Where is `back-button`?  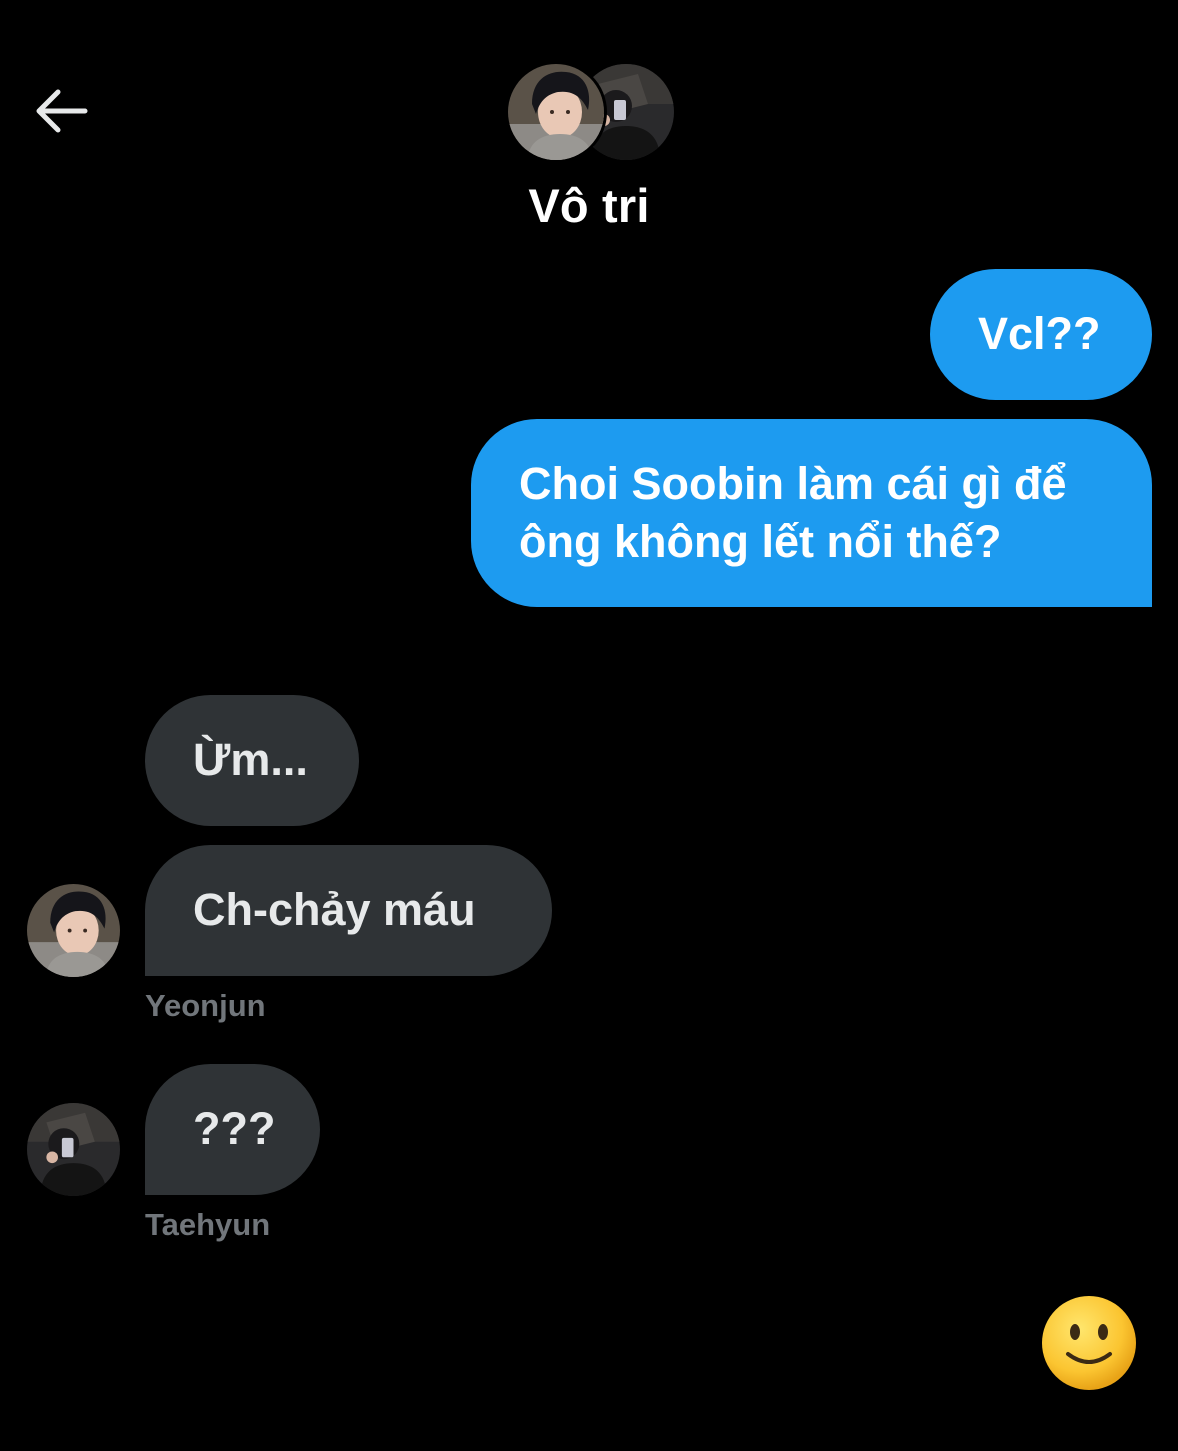 back-button is located at coordinates (61, 111).